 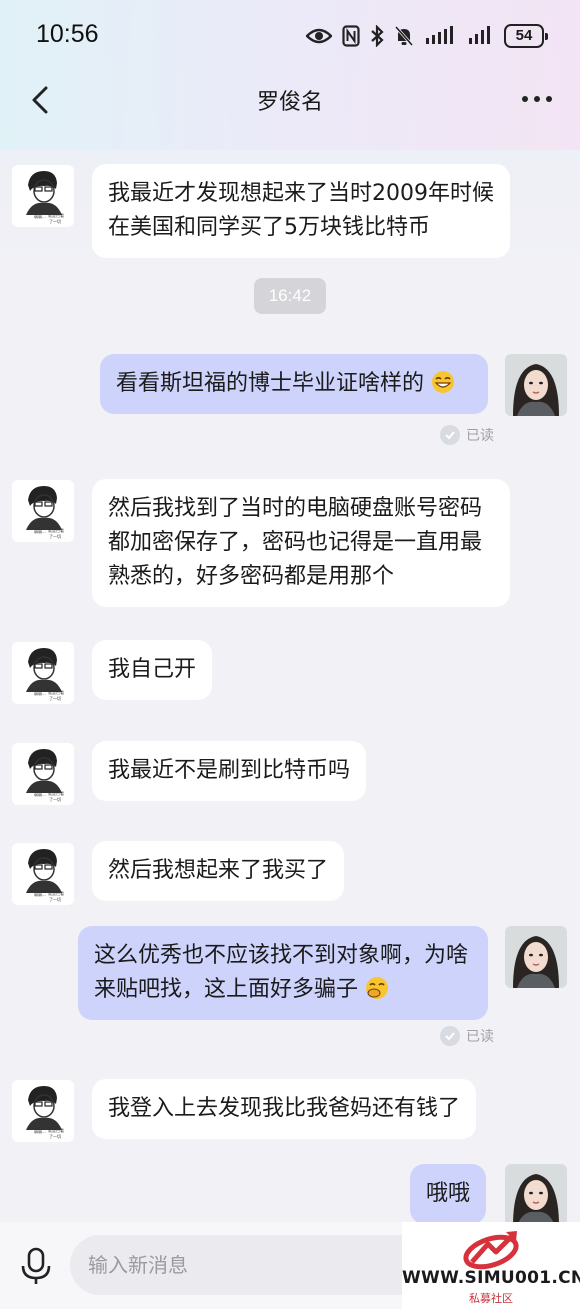 What do you see at coordinates (377, 988) in the screenshot?
I see `giggle-emoji-icon` at bounding box center [377, 988].